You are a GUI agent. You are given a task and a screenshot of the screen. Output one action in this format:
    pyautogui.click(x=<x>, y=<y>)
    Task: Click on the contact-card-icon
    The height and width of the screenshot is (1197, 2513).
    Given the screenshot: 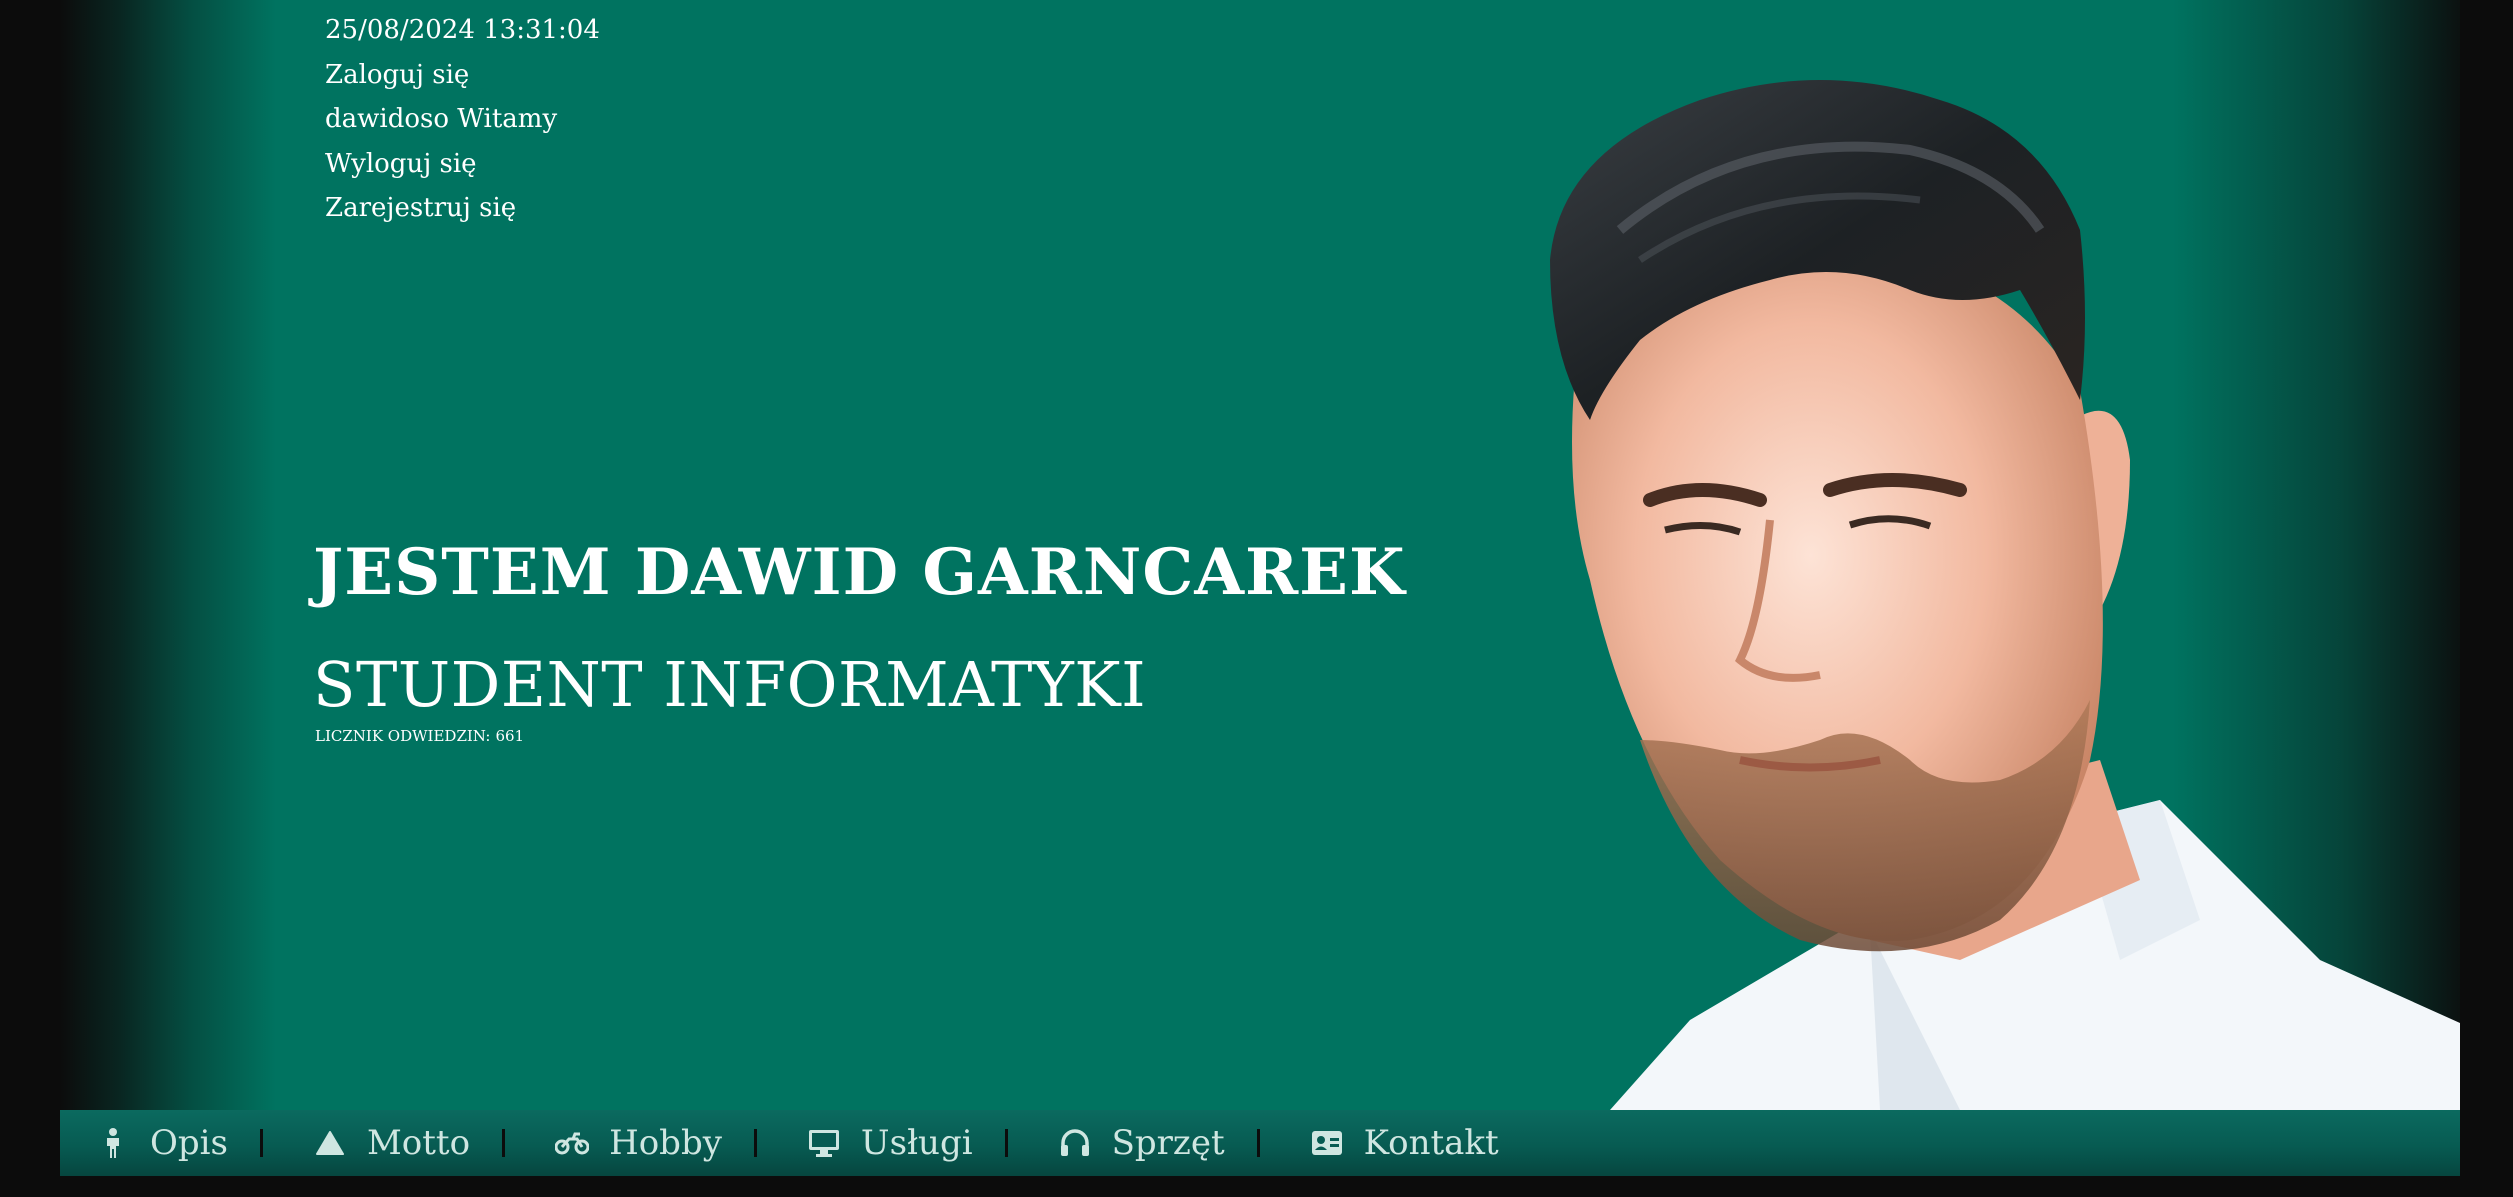 What is the action you would take?
    pyautogui.click(x=1327, y=1143)
    